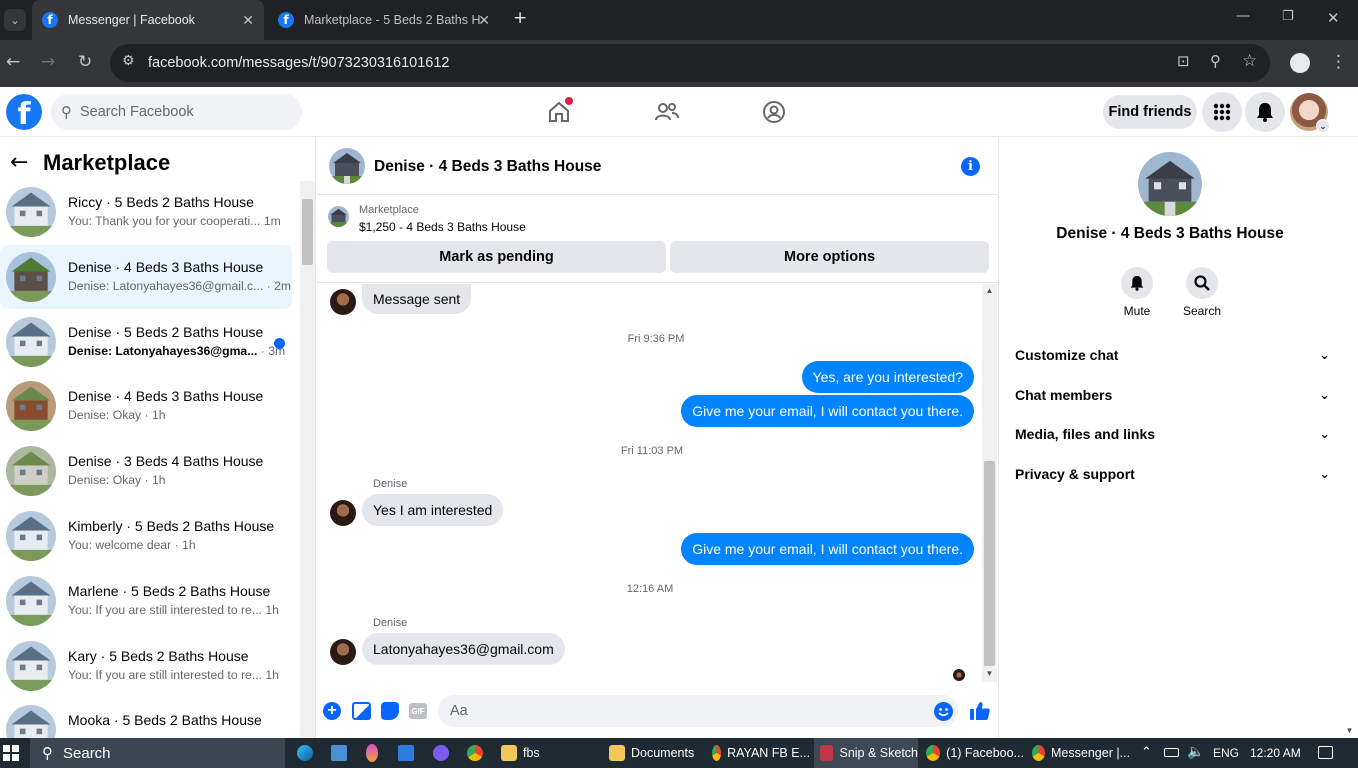  Describe the element at coordinates (1150, 112) in the screenshot. I see `find-friends-button: Find friends` at that location.